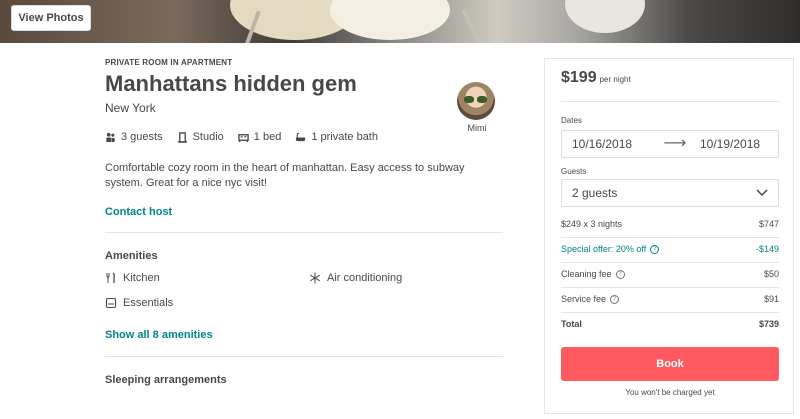 This screenshot has height=419, width=800. I want to click on room-type: PRIVATE ROOM IN APARTMENT, so click(169, 62).